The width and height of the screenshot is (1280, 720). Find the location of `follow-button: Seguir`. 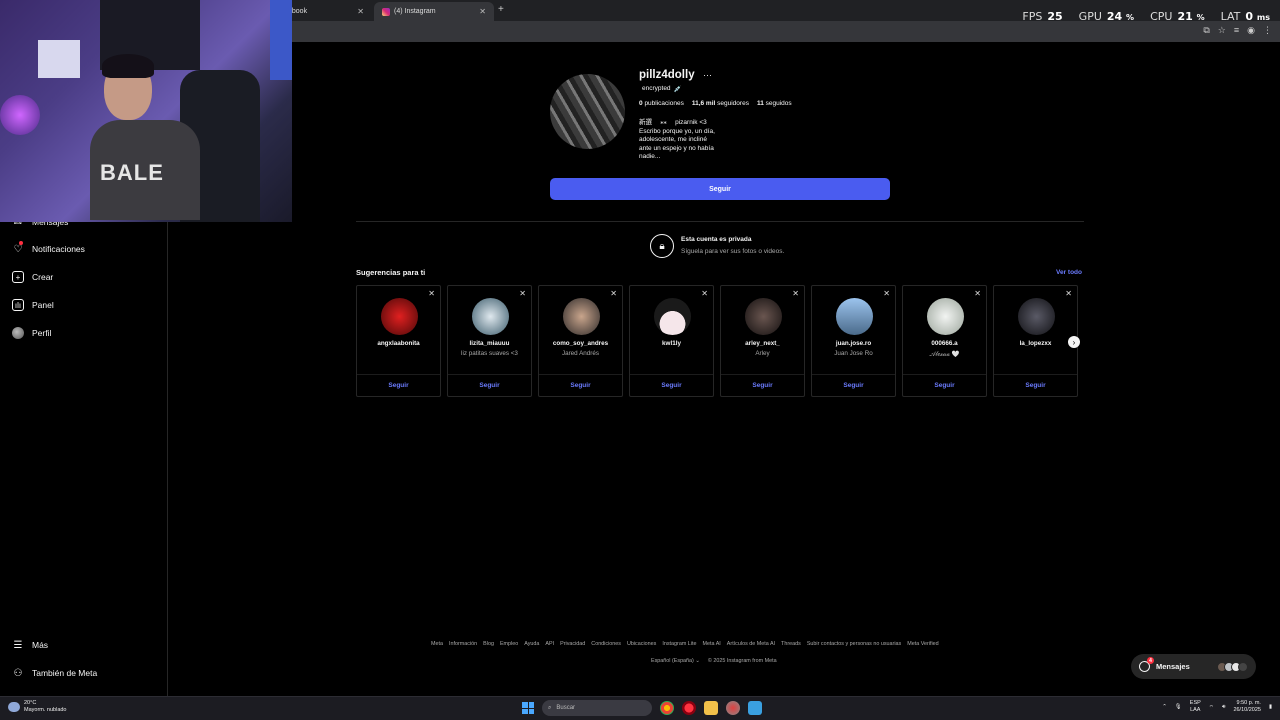

follow-button: Seguir is located at coordinates (720, 189).